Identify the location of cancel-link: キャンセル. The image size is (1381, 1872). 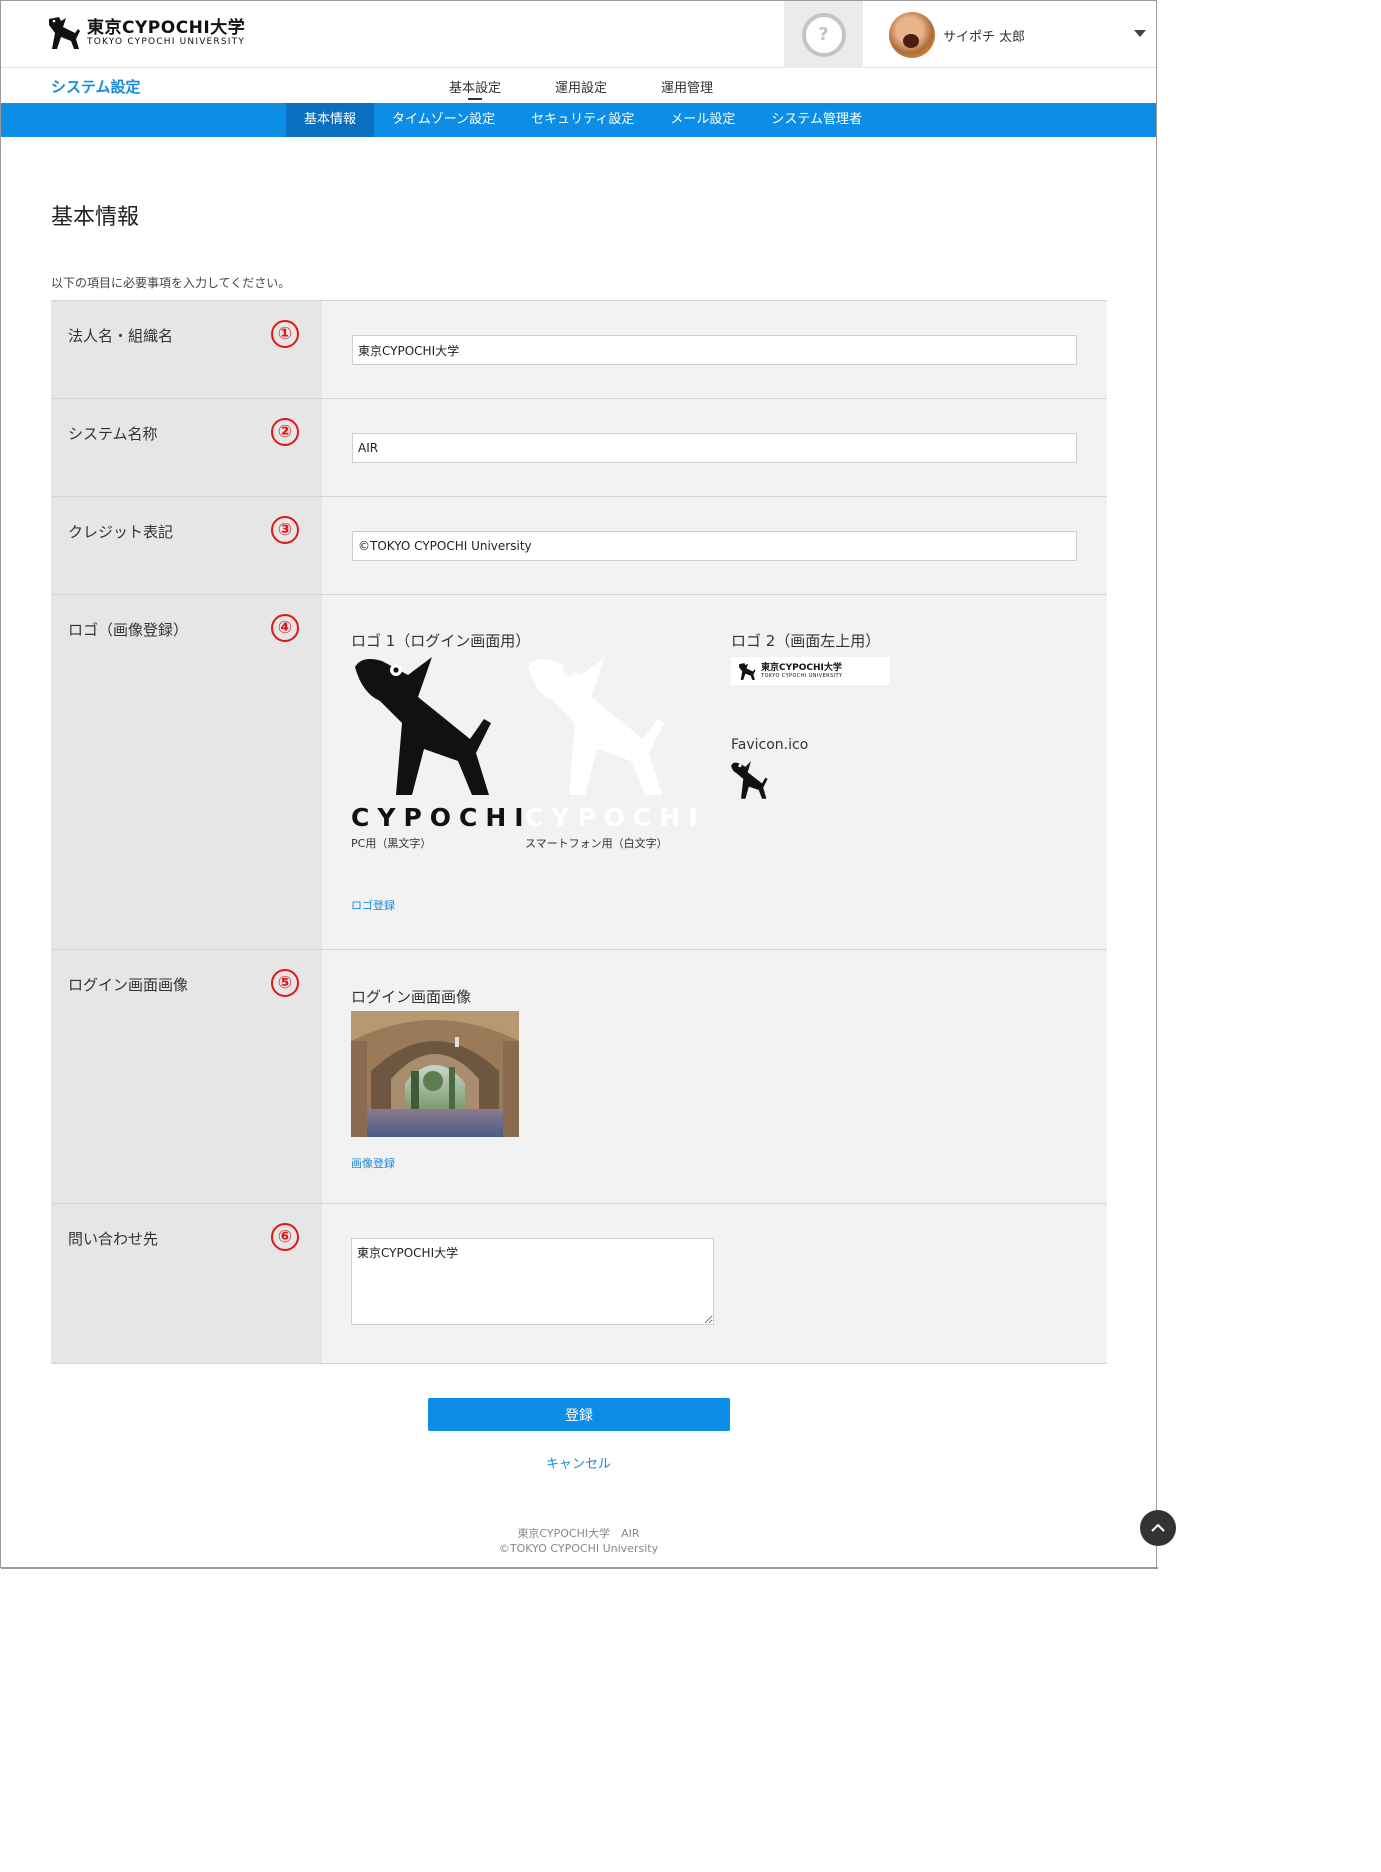
(578, 1462).